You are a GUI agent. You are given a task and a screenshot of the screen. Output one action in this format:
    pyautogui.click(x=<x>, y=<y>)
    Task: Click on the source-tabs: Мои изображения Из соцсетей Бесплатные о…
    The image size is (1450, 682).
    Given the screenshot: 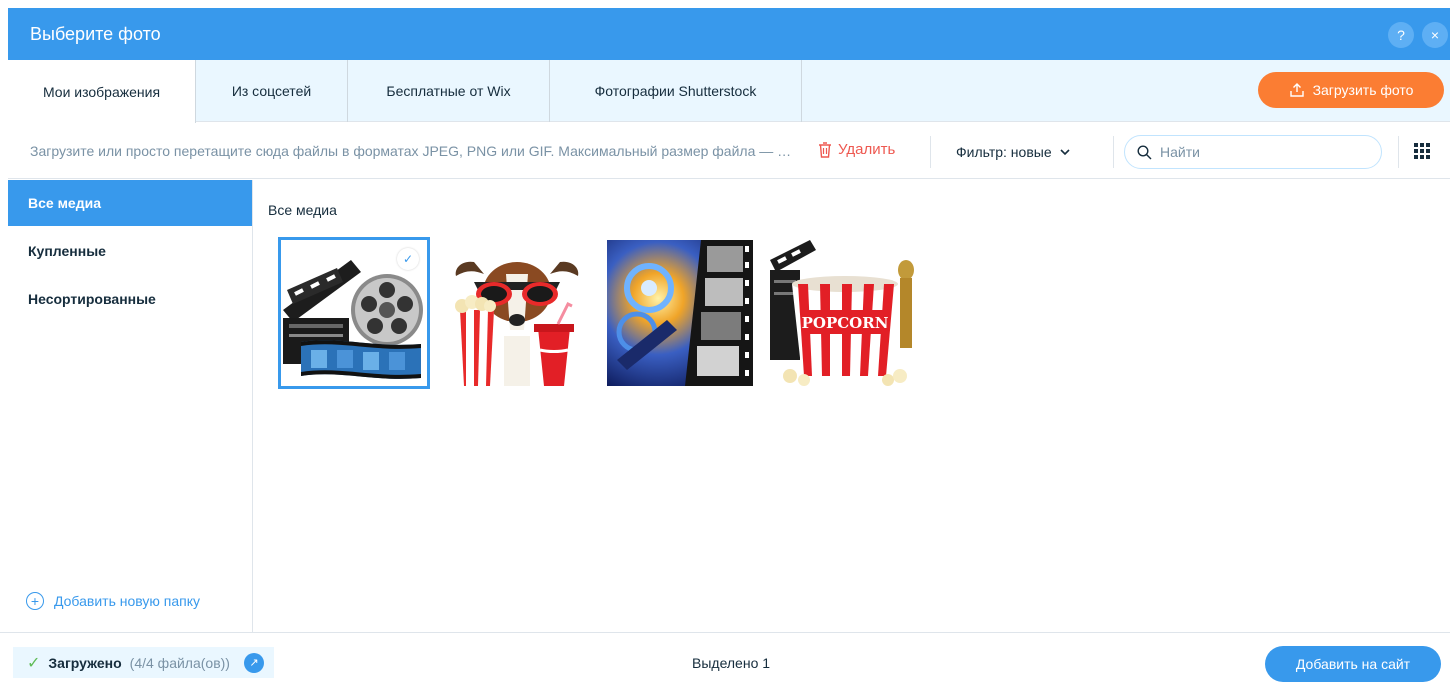 What is the action you would take?
    pyautogui.click(x=729, y=91)
    